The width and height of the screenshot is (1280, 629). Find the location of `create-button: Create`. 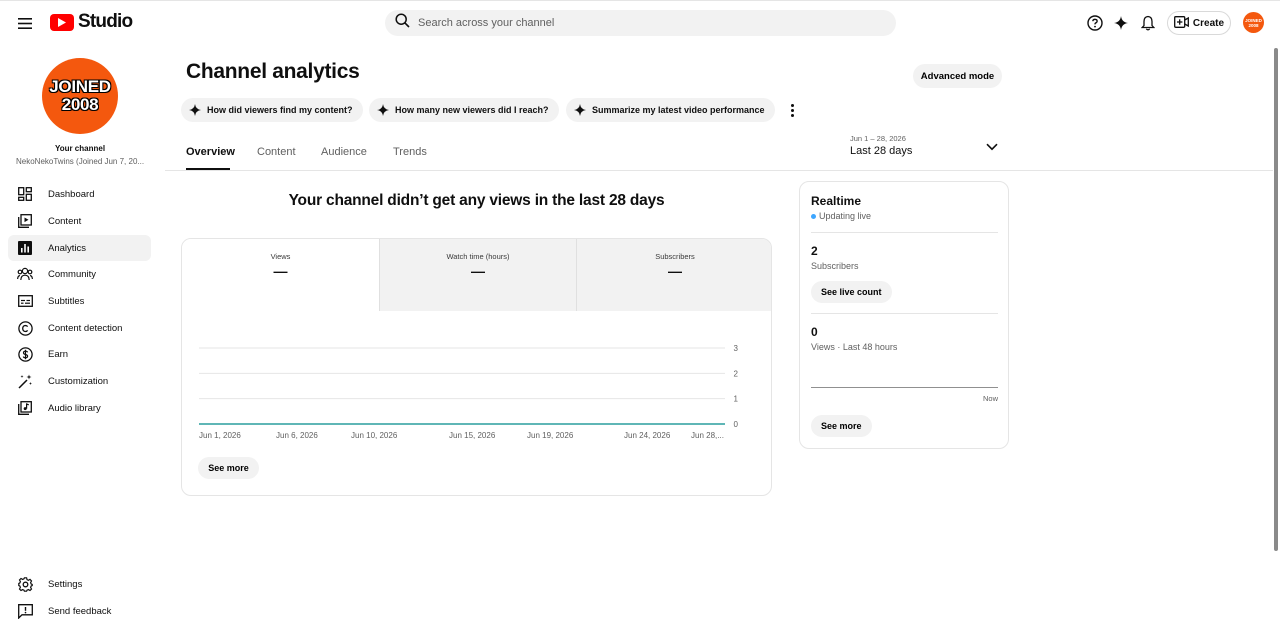

create-button: Create is located at coordinates (1199, 23).